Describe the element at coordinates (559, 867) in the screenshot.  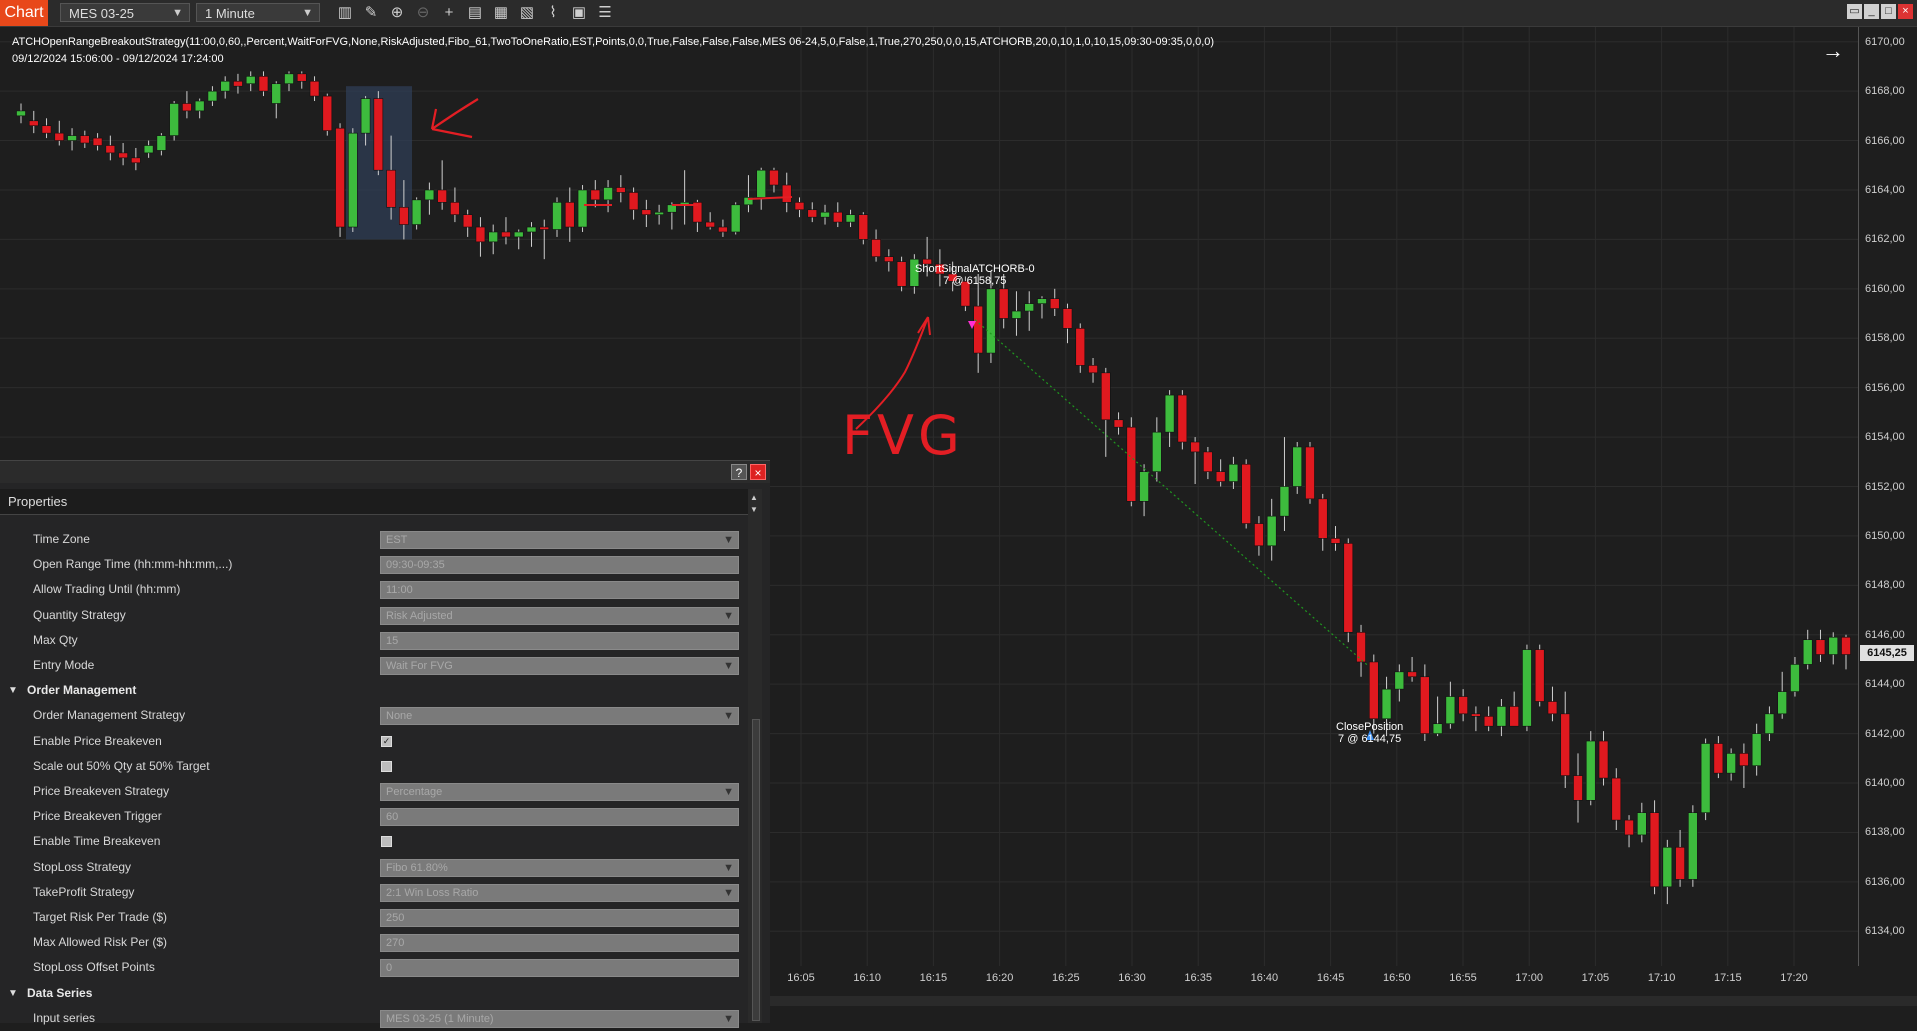
I see `property-value-field: Fibo 61.80% ▼` at that location.